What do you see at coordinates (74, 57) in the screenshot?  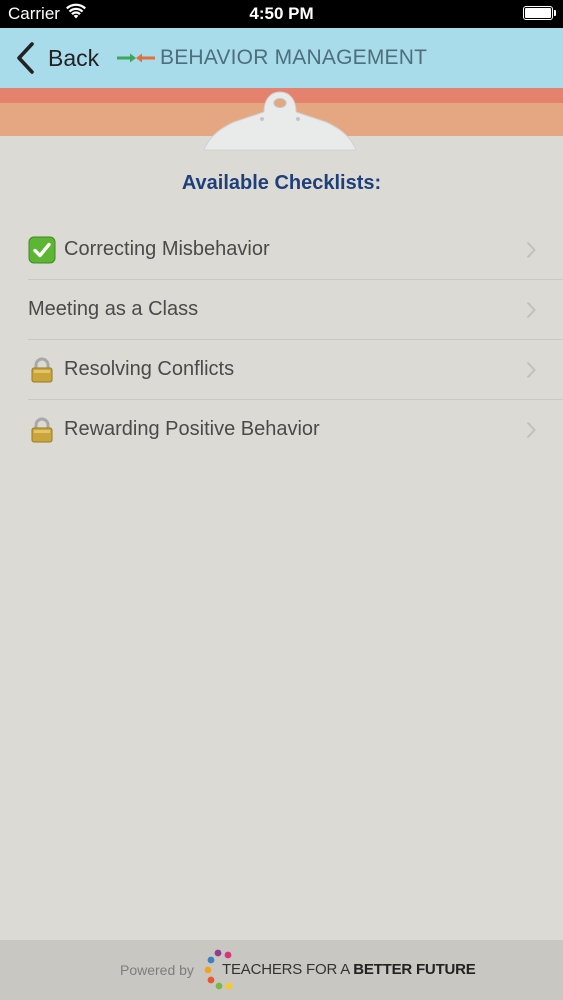 I see `back-button-label: Back` at bounding box center [74, 57].